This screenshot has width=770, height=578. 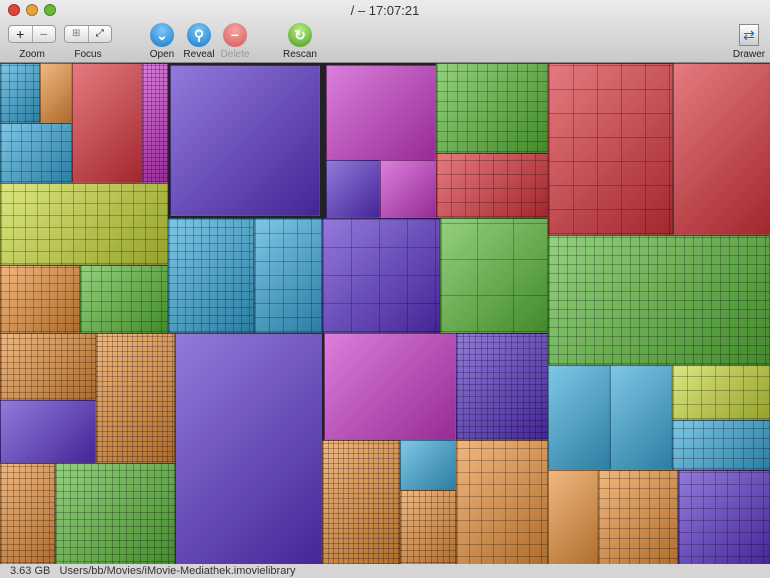 I want to click on magnifier-icon: ⚲, so click(x=199, y=35).